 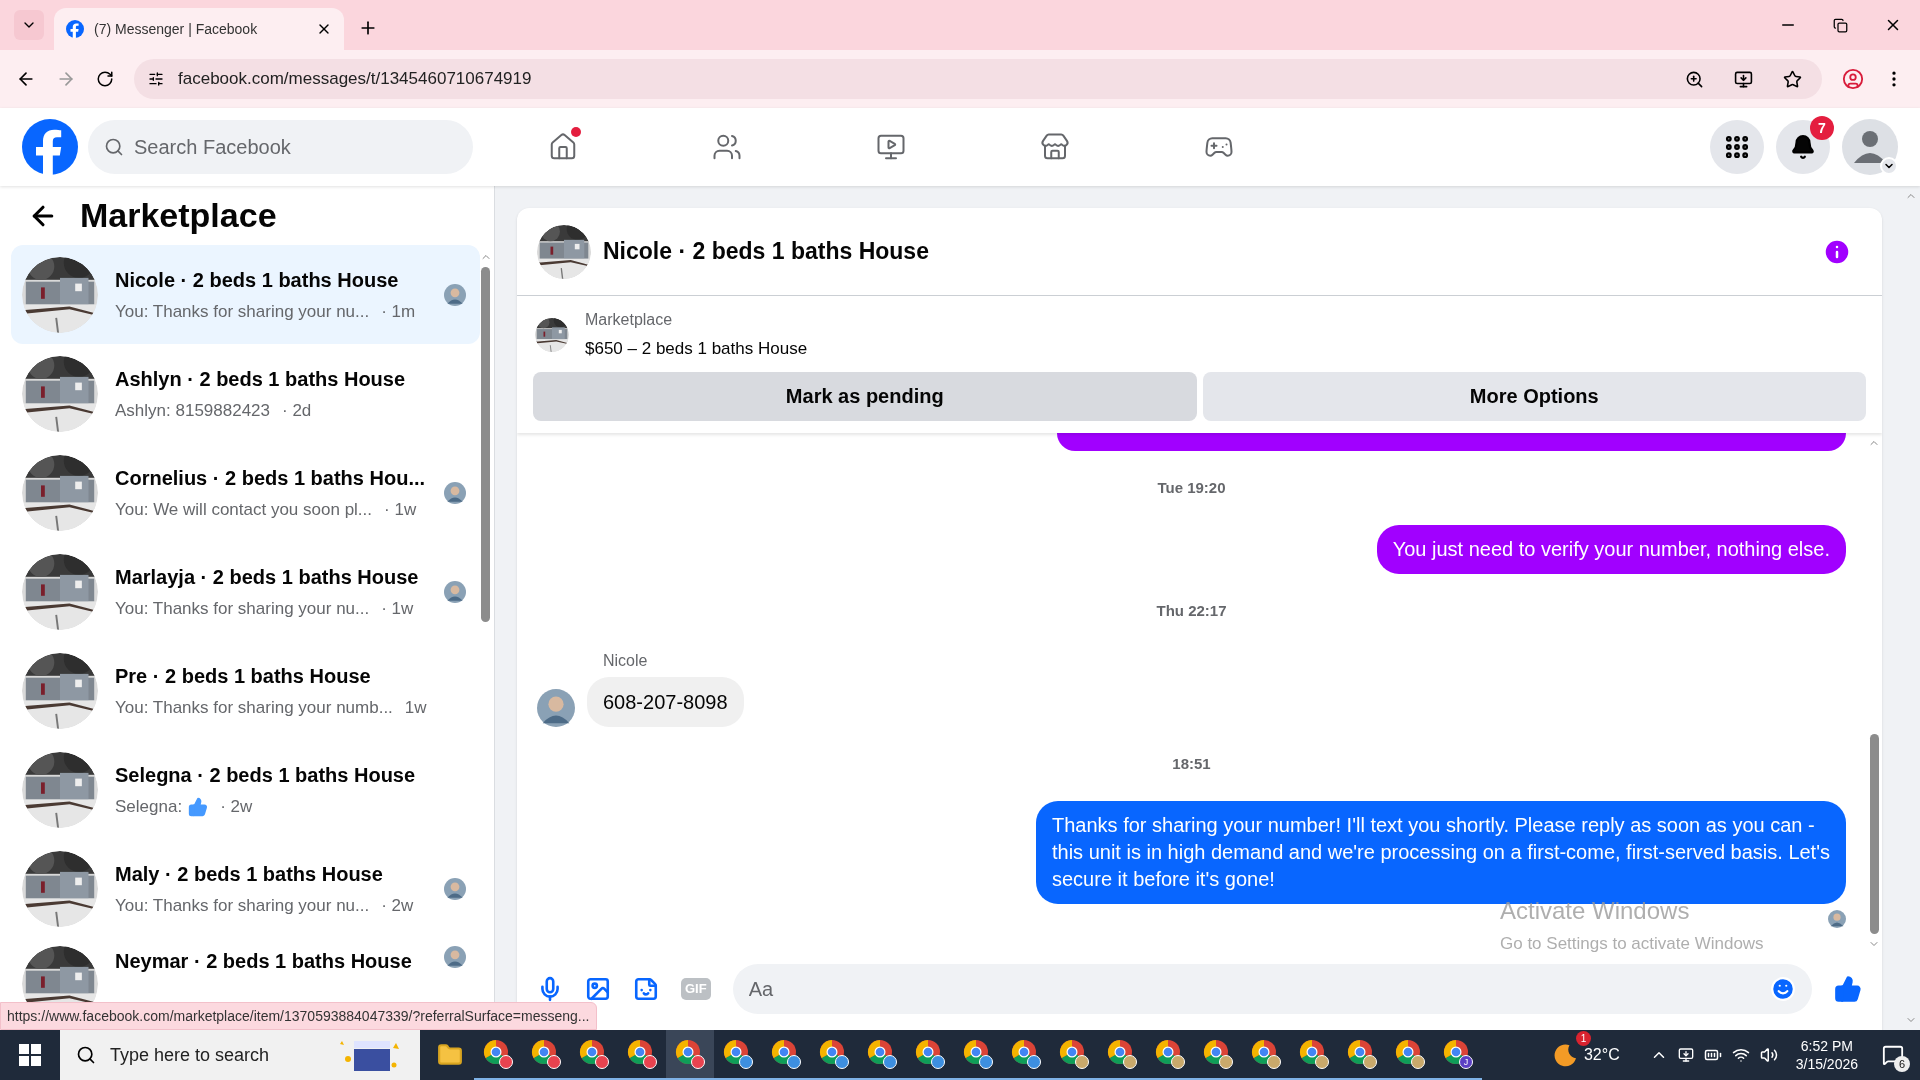 What do you see at coordinates (1893, 1055) in the screenshot?
I see `notification-center-icon` at bounding box center [1893, 1055].